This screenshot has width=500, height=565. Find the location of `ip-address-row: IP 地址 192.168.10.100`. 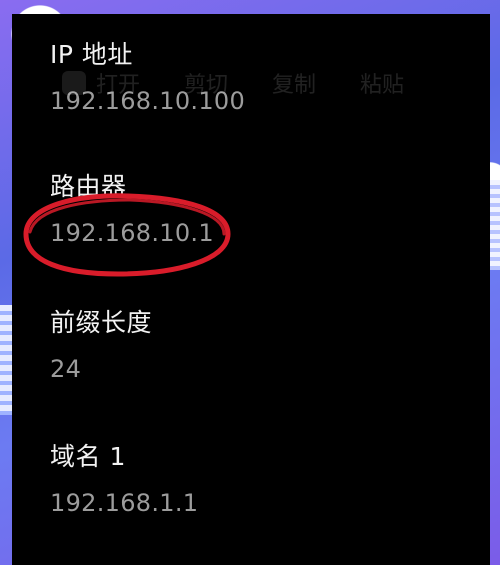

ip-address-row: IP 地址 192.168.10.100 is located at coordinates (265, 78).